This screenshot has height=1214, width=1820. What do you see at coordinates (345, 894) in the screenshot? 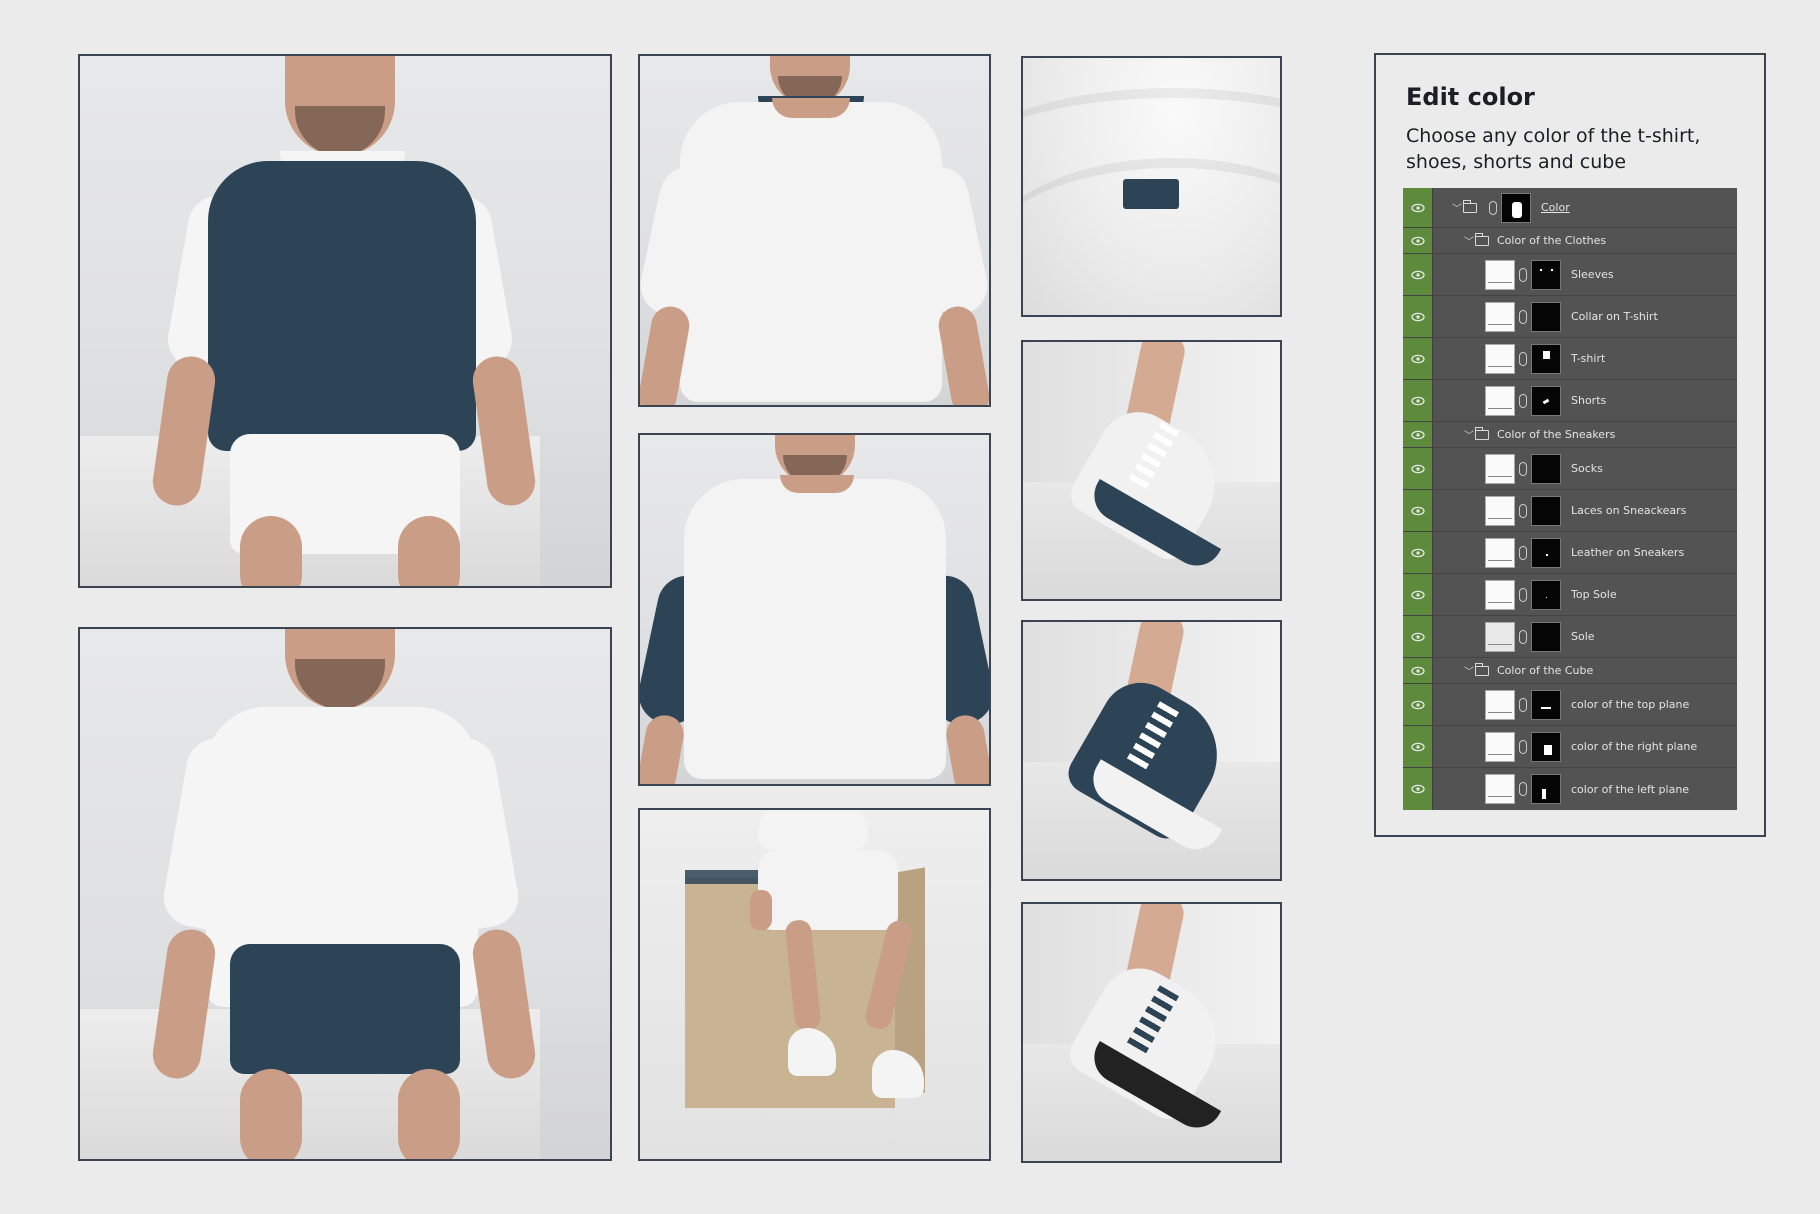
I see `mockup-photo-navy-shorts` at bounding box center [345, 894].